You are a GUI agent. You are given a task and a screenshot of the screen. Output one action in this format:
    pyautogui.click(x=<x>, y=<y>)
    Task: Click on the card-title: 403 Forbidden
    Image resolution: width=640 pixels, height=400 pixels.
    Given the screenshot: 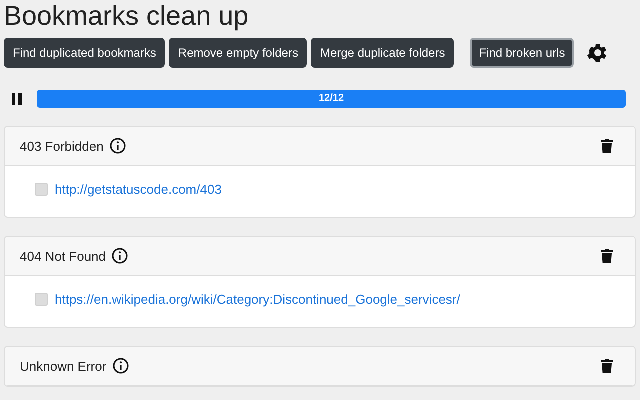 What is the action you would take?
    pyautogui.click(x=62, y=146)
    